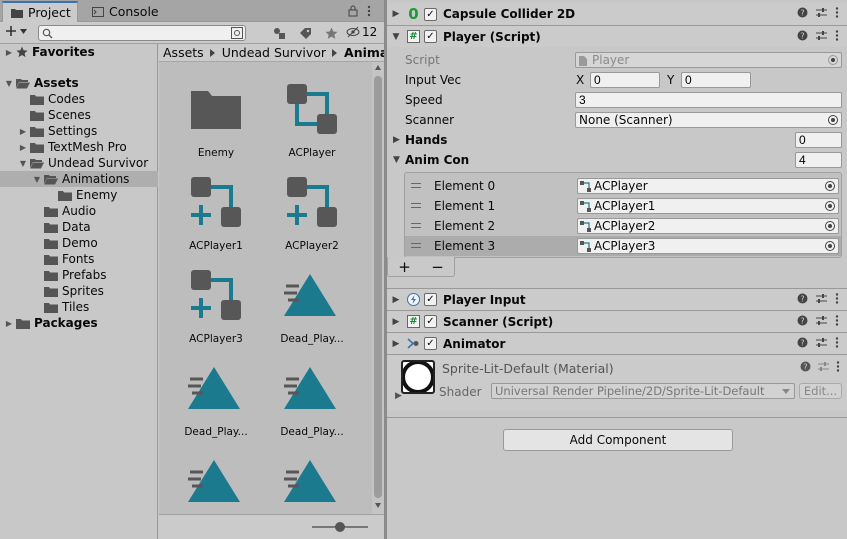  I want to click on player-input-header: ▶ ✓ Player Input ?, so click(617, 299).